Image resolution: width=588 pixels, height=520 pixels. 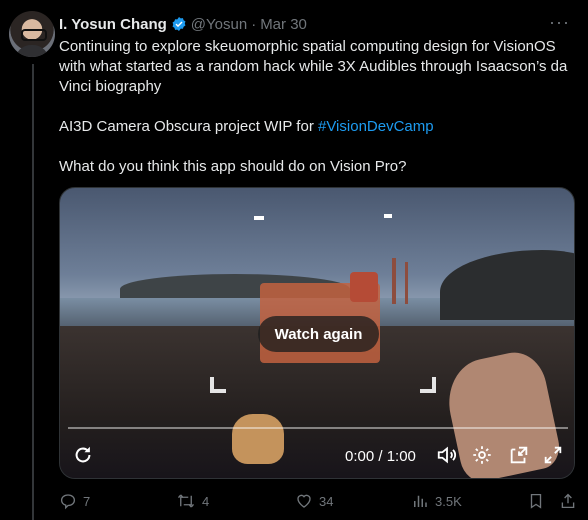 What do you see at coordinates (364, 287) in the screenshot?
I see `camera-obscura-top` at bounding box center [364, 287].